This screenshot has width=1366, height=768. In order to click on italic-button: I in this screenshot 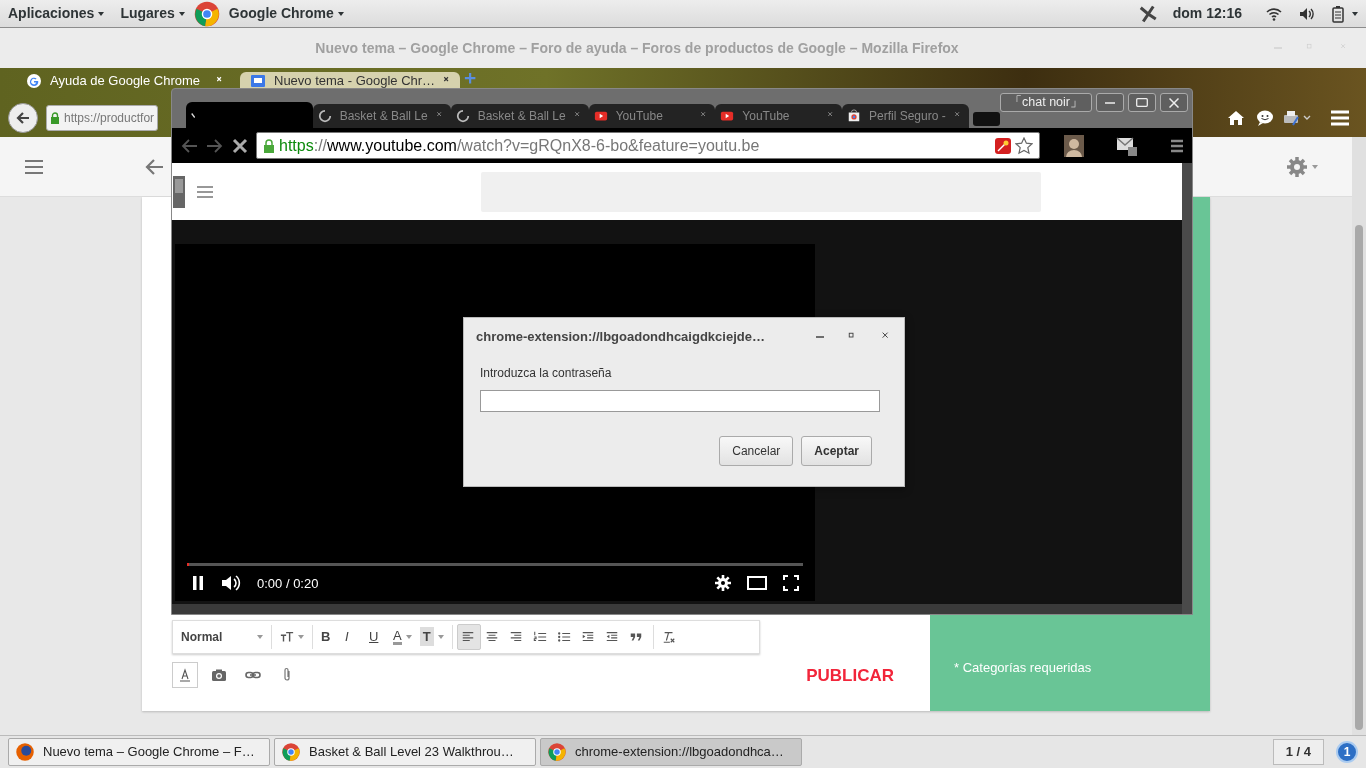, I will do `click(353, 636)`.